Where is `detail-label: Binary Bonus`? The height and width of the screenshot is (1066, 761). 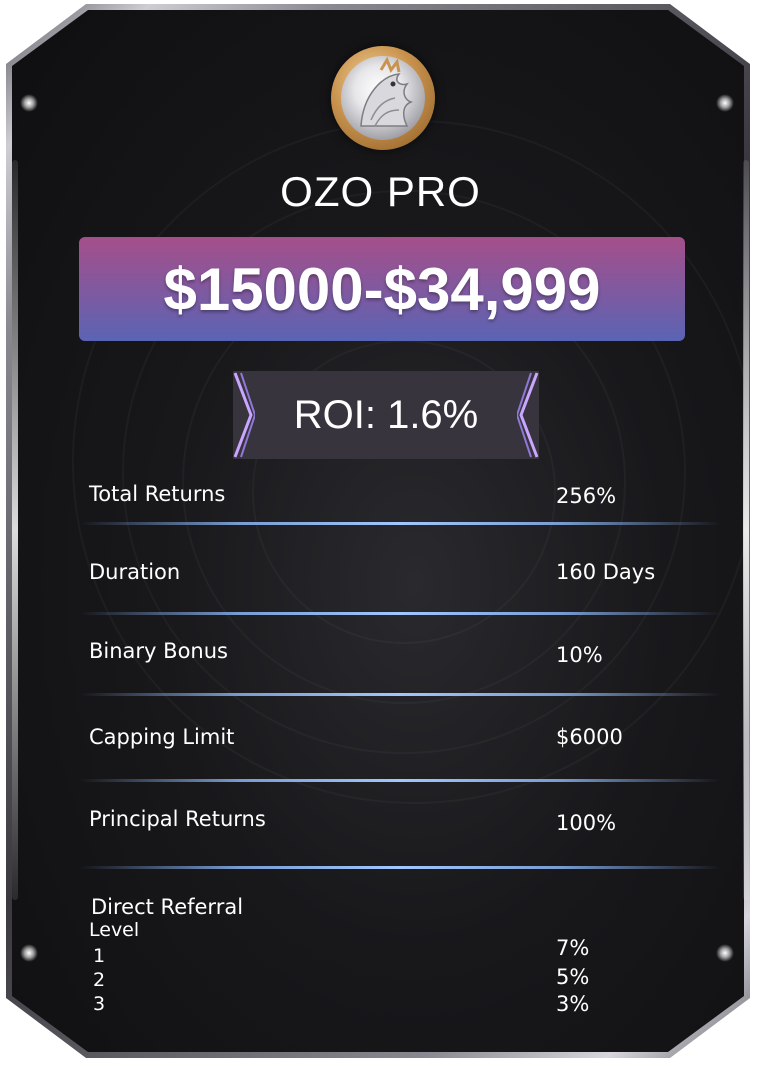
detail-label: Binary Bonus is located at coordinates (158, 651).